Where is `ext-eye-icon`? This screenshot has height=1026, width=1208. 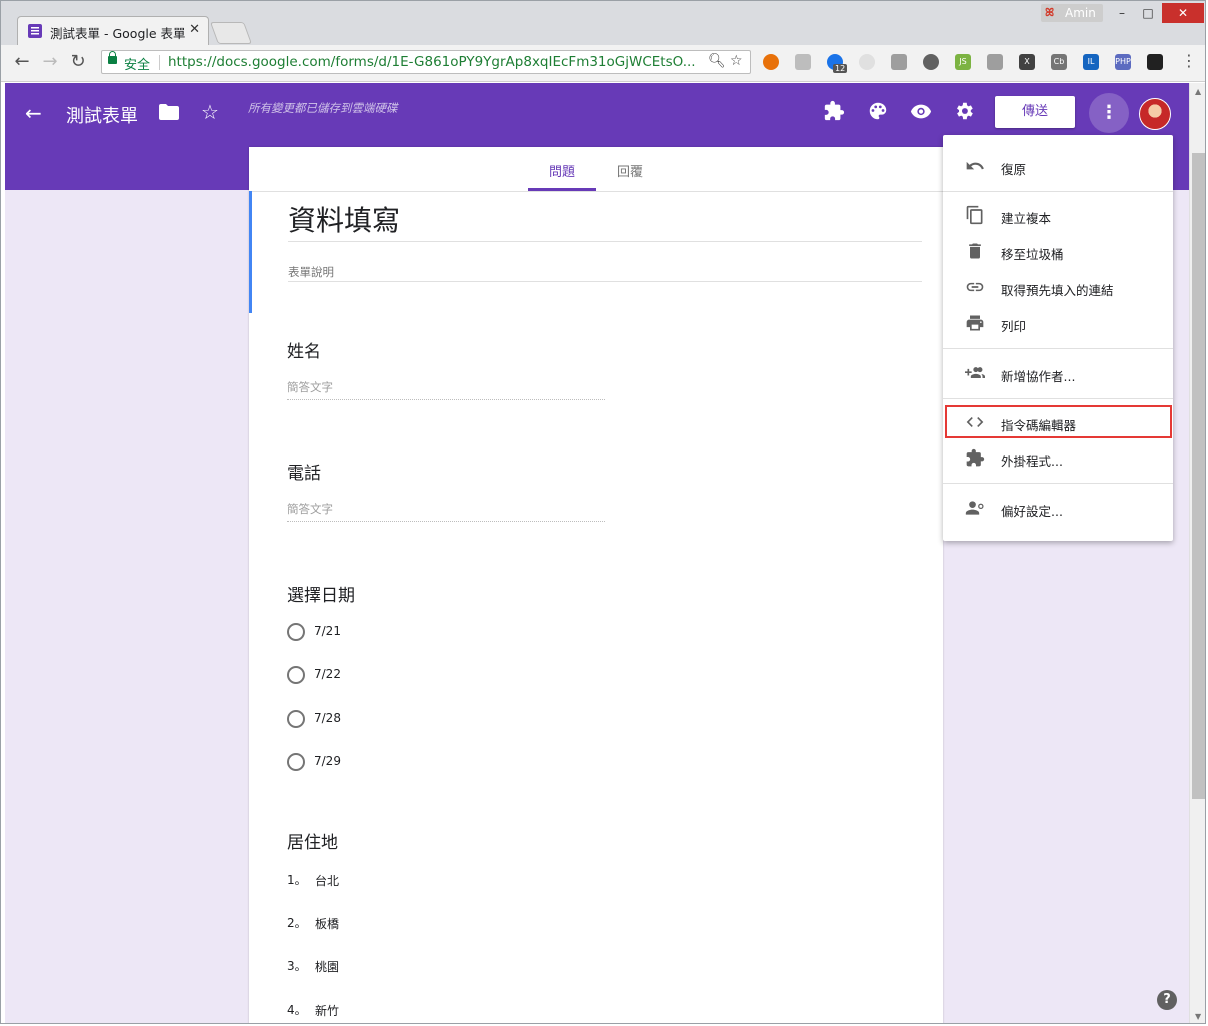 ext-eye-icon is located at coordinates (931, 62).